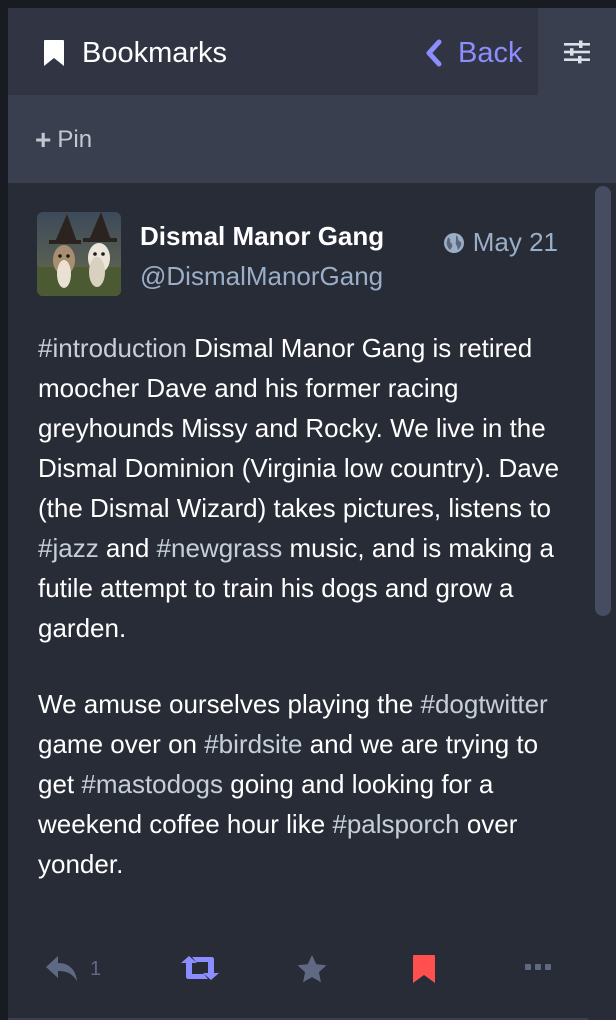 The width and height of the screenshot is (616, 1020). Describe the element at coordinates (312, 51) in the screenshot. I see `column-header: Bookmarks Back` at that location.